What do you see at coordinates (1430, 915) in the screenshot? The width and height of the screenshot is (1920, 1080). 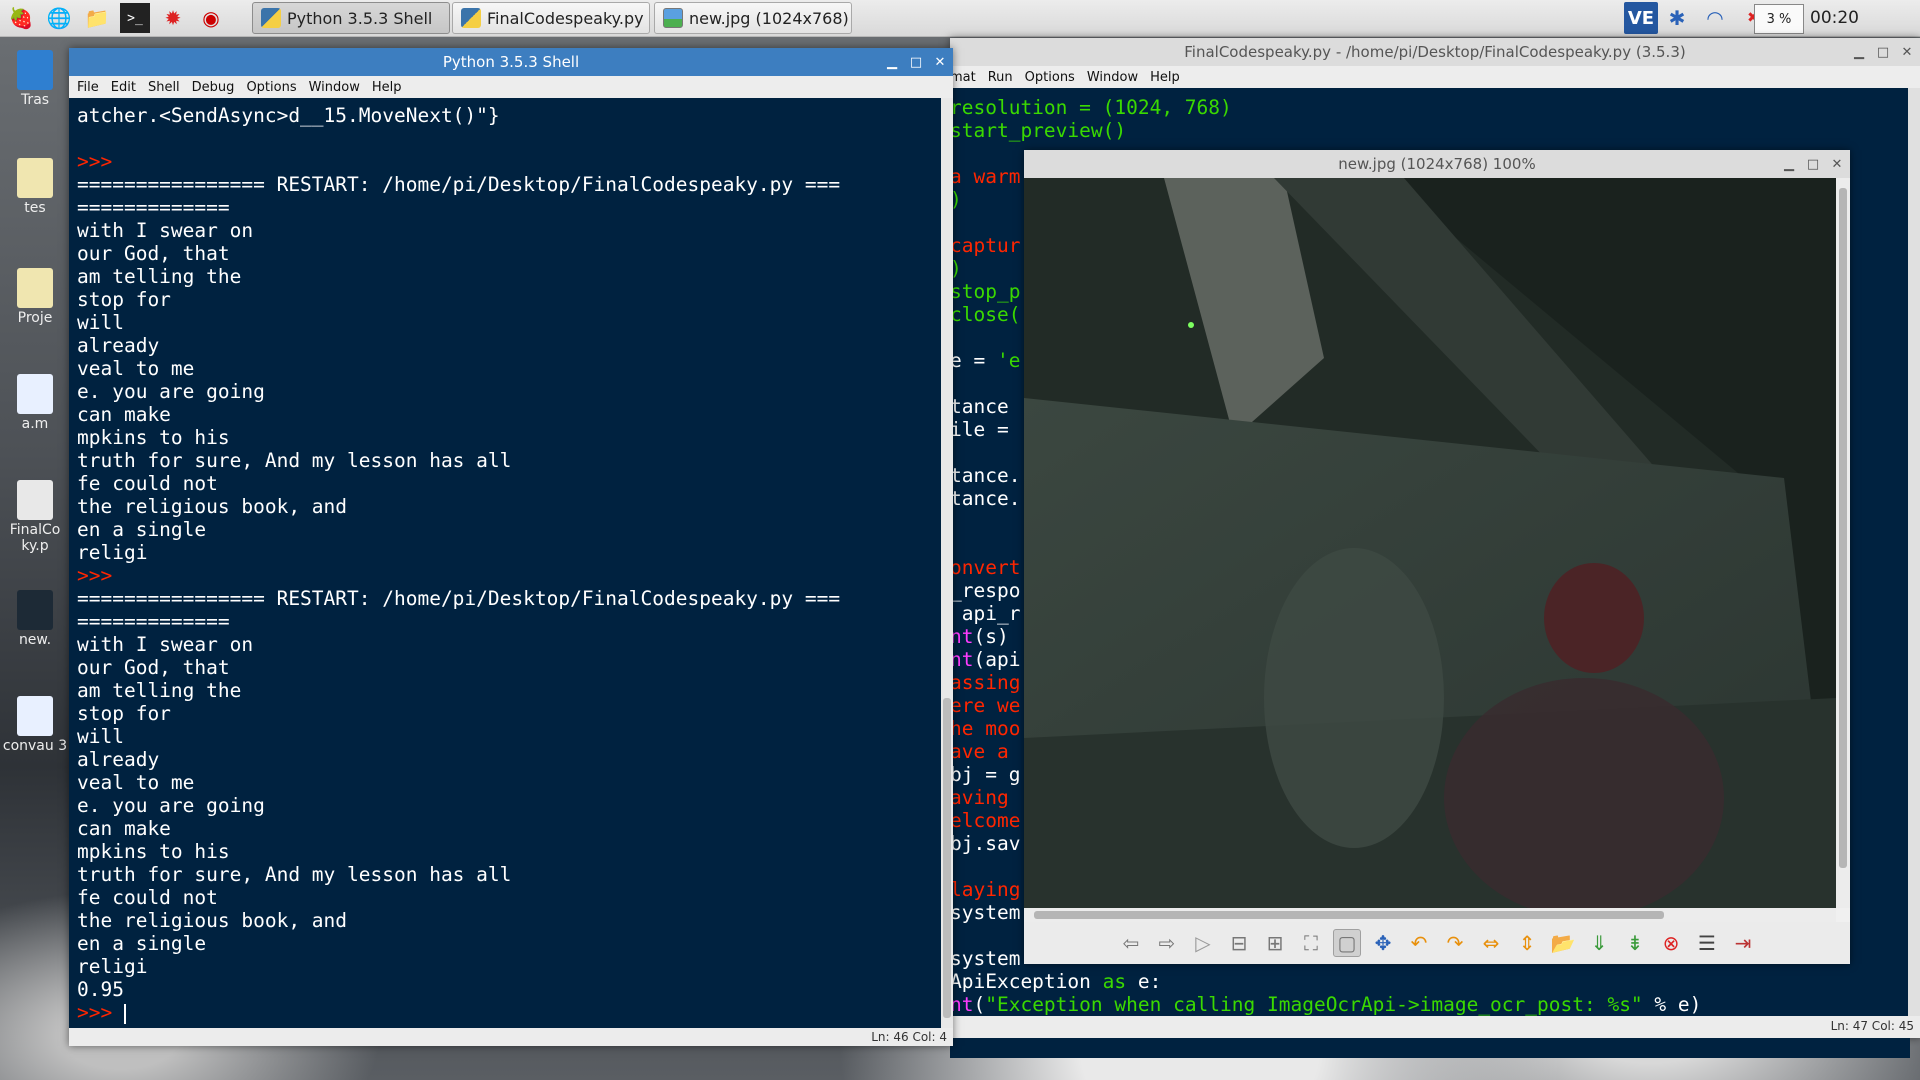 I see `viewer-horizontal-scrollbar` at bounding box center [1430, 915].